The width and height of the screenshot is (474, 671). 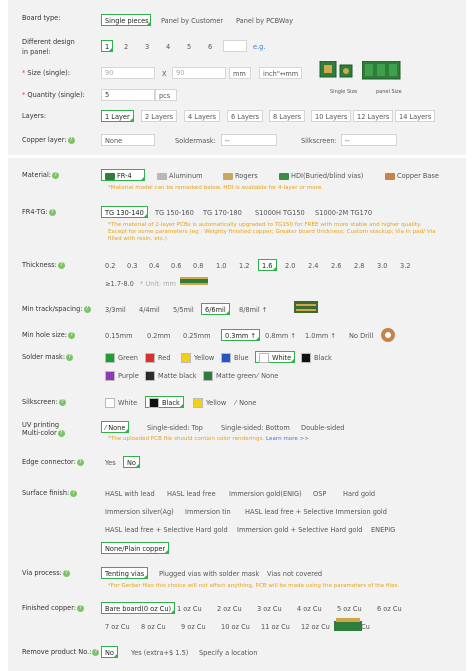 What do you see at coordinates (267, 265) in the screenshot?
I see `thickness-option: 1.6` at bounding box center [267, 265].